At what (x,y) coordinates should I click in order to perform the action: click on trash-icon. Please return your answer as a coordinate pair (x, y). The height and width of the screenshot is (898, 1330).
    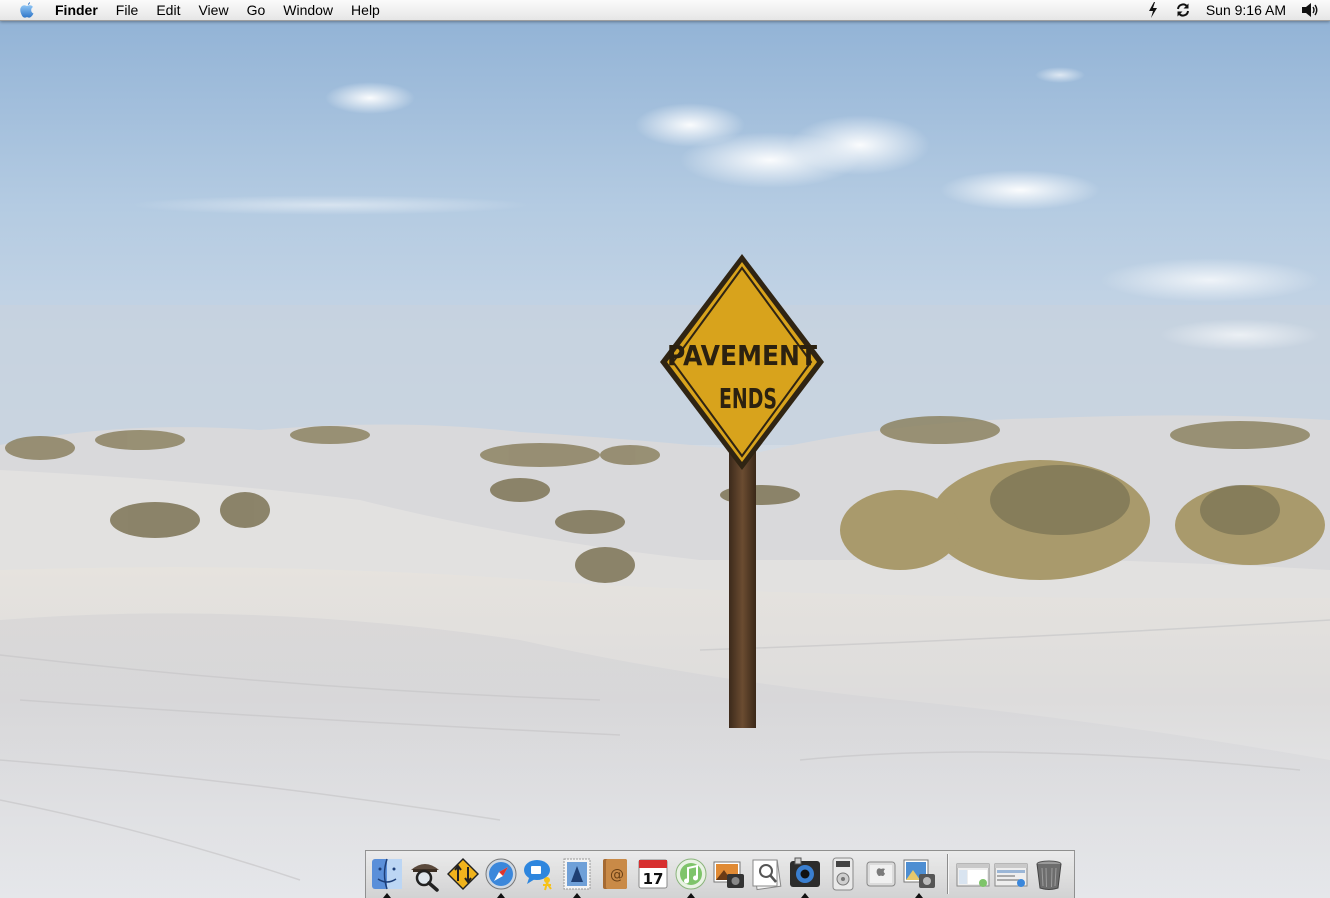
    Looking at the image, I should click on (1049, 875).